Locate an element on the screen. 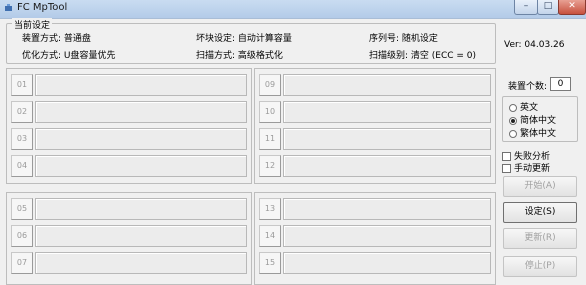 The height and width of the screenshot is (285, 586). maximize-button: □ is located at coordinates (548, 7).